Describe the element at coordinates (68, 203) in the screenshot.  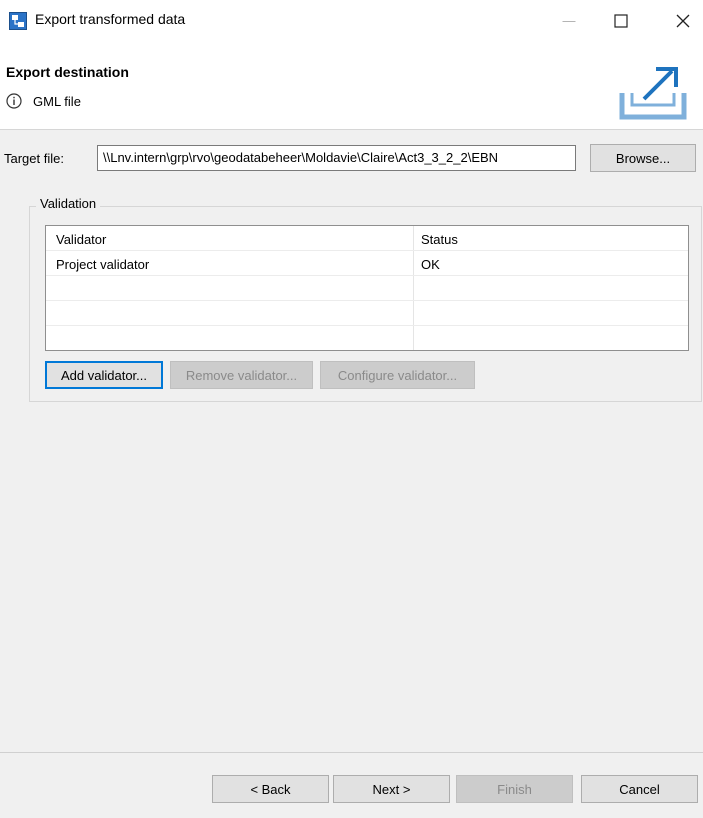
I see `validation-legend: Validation` at that location.